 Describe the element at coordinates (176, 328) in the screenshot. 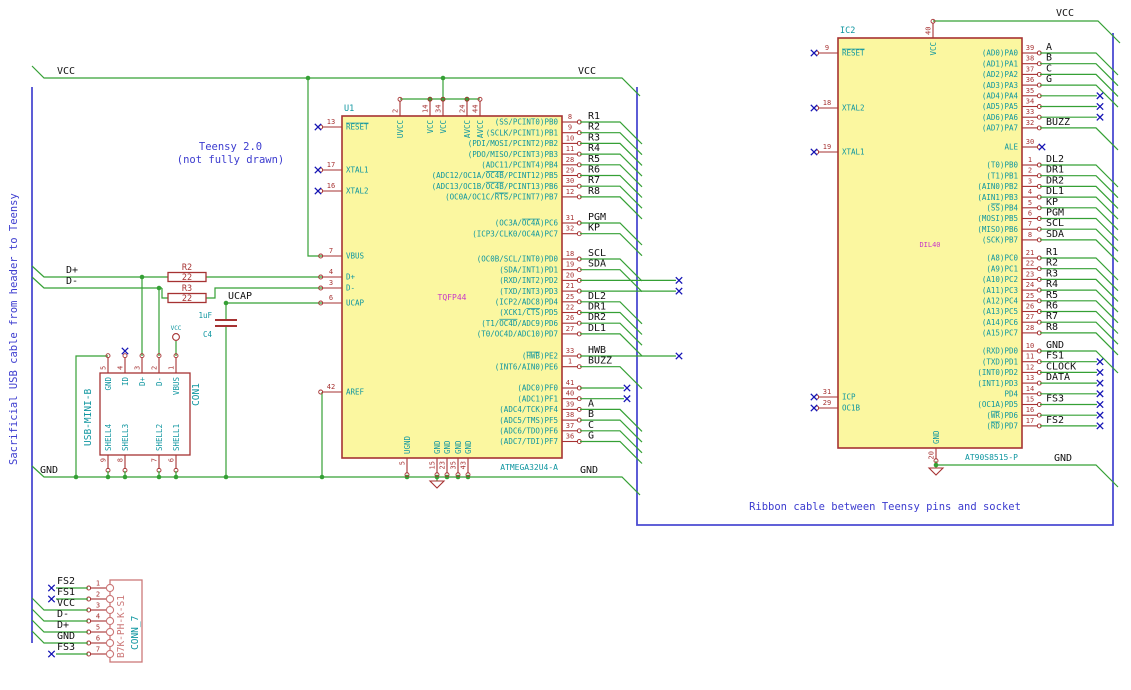

I see `vcc-symbol-label: VCC` at that location.